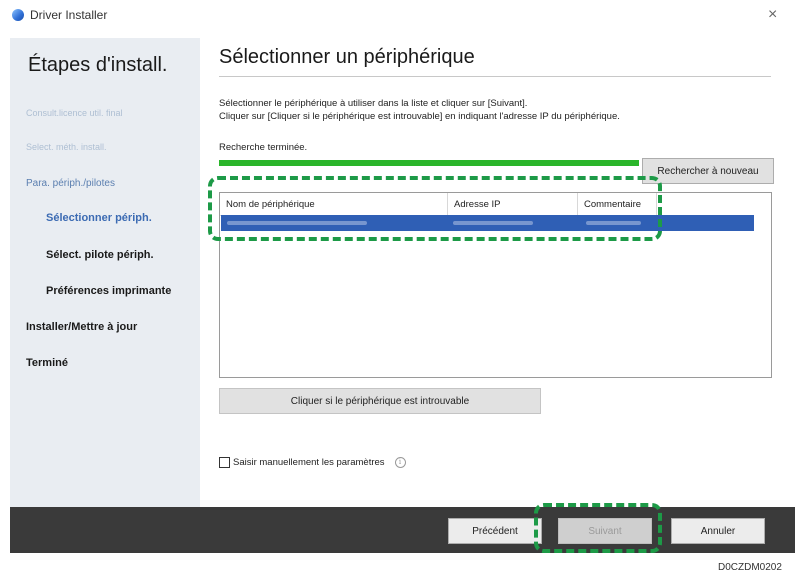  What do you see at coordinates (397, 15) in the screenshot?
I see `title-bar: Driver Installer ×` at bounding box center [397, 15].